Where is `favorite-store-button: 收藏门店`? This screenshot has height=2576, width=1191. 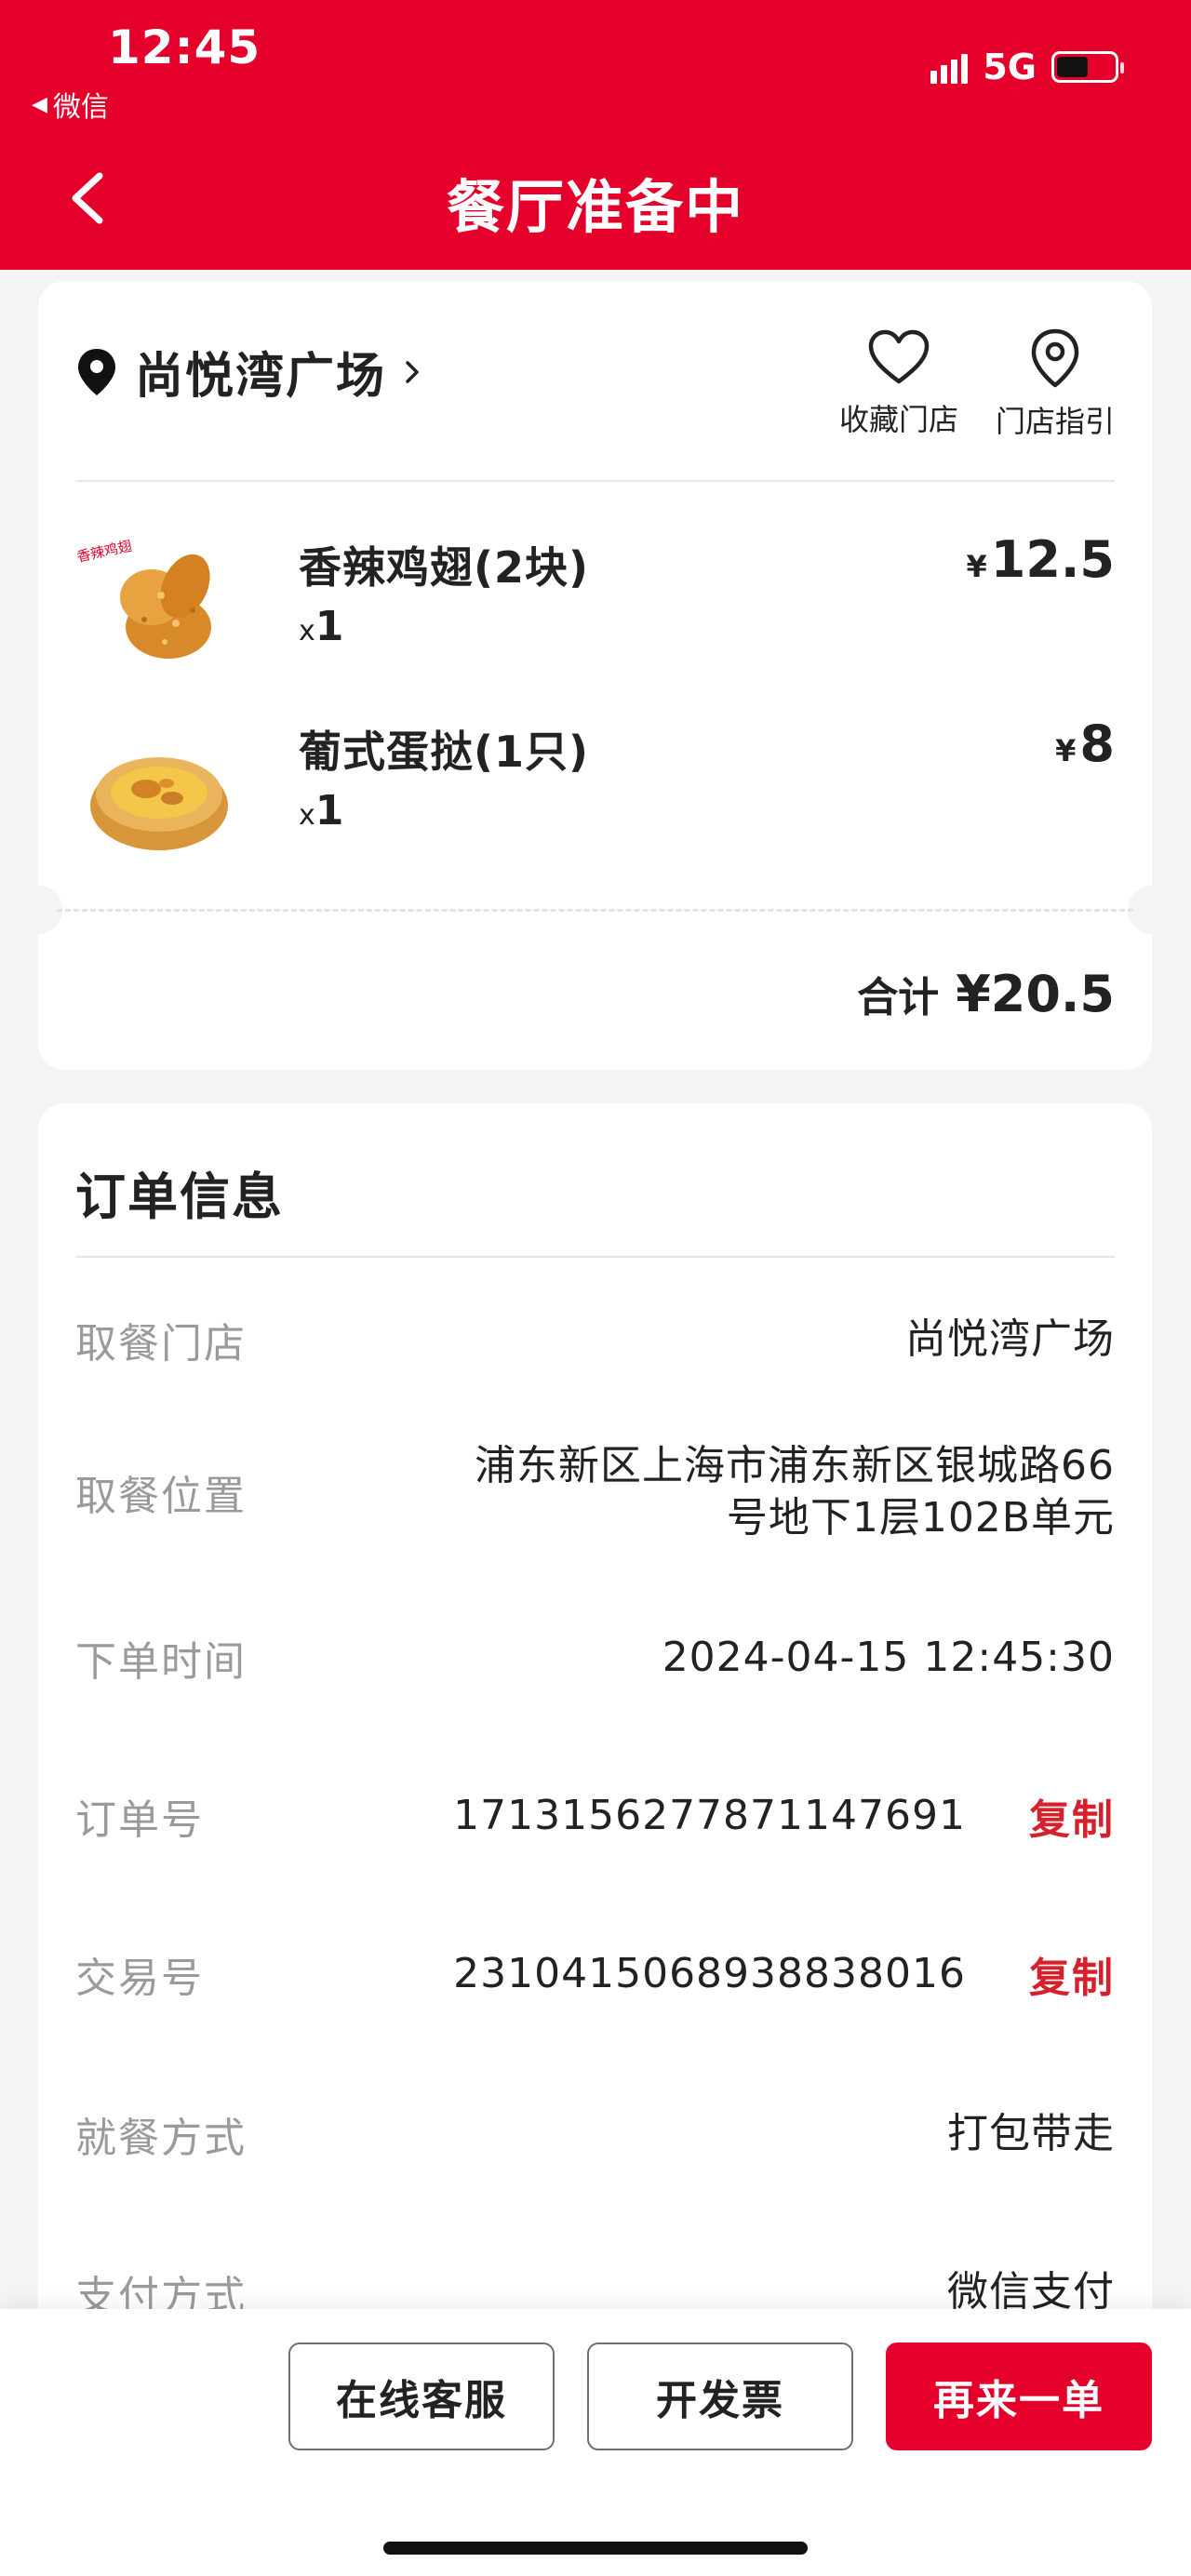 favorite-store-button: 收藏门店 is located at coordinates (898, 384).